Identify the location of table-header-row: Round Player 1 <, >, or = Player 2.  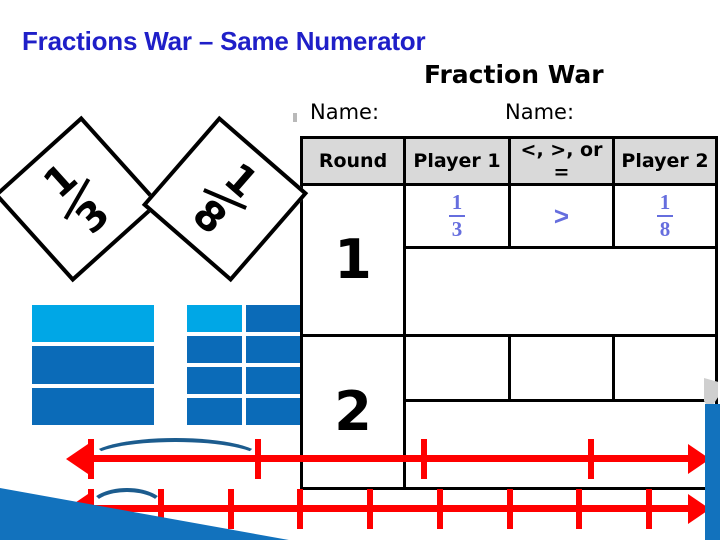
(509, 161).